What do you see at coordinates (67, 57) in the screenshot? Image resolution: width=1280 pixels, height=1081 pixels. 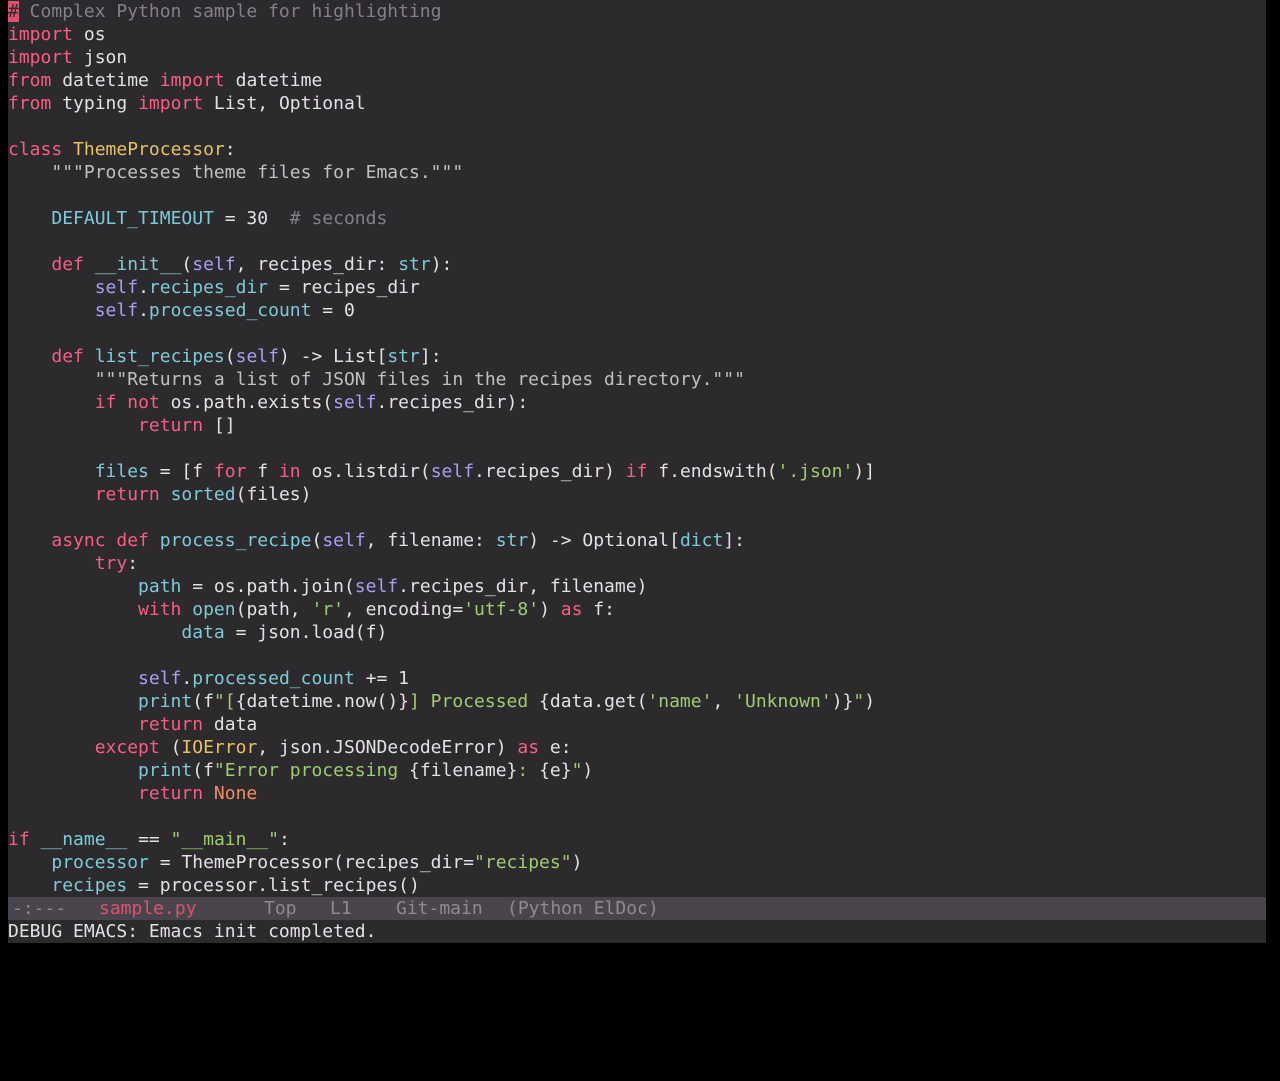 I see `code-line: import json` at bounding box center [67, 57].